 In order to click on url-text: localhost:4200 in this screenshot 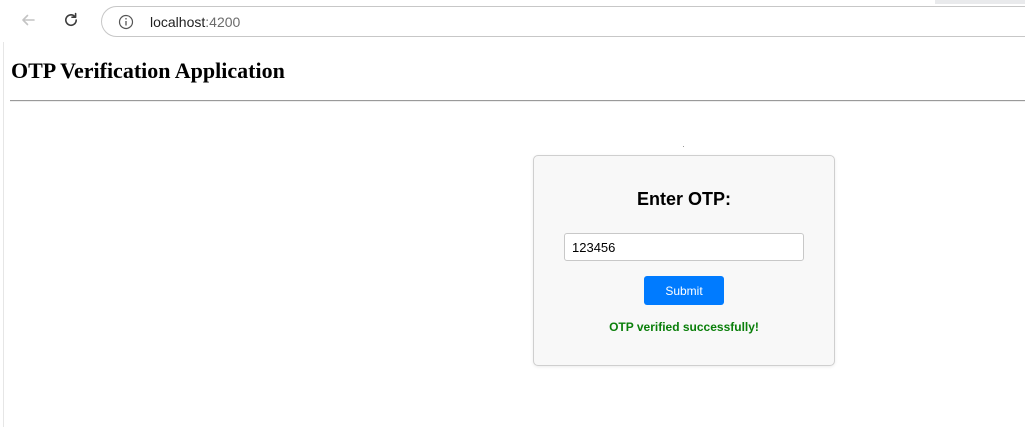, I will do `click(195, 22)`.